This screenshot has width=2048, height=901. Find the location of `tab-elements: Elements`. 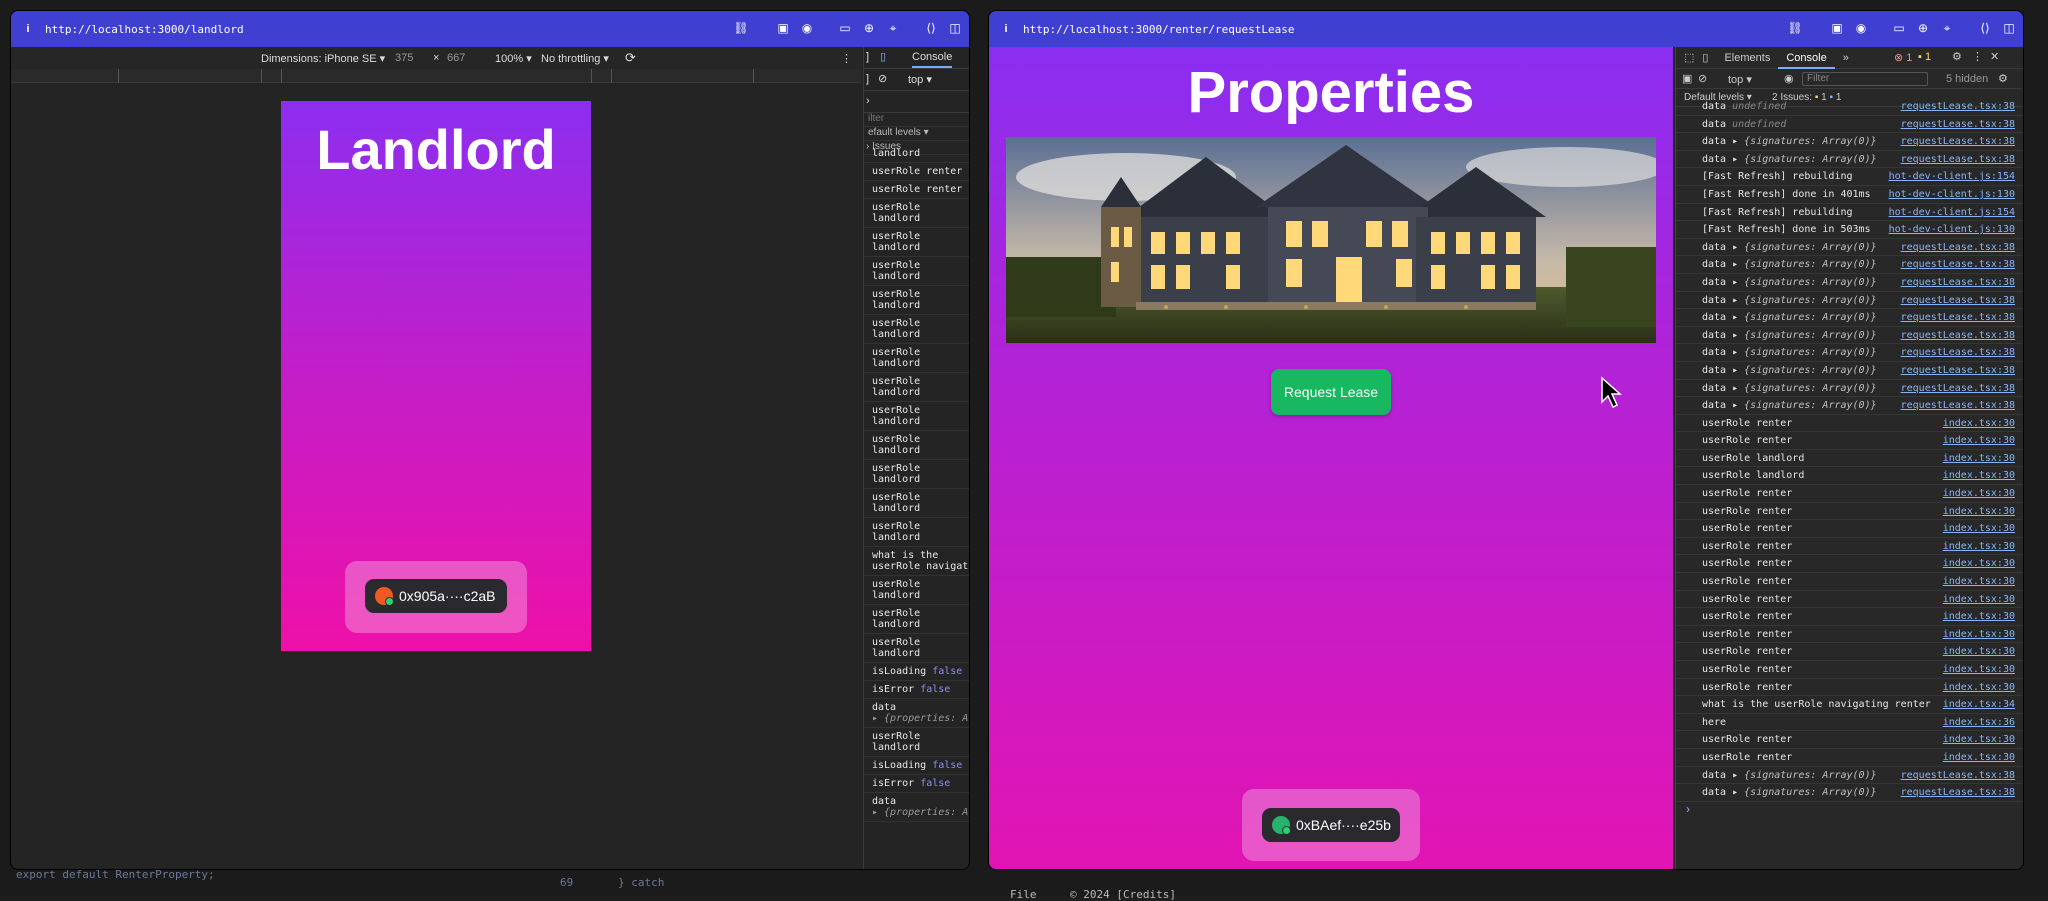

tab-elements: Elements is located at coordinates (1747, 58).